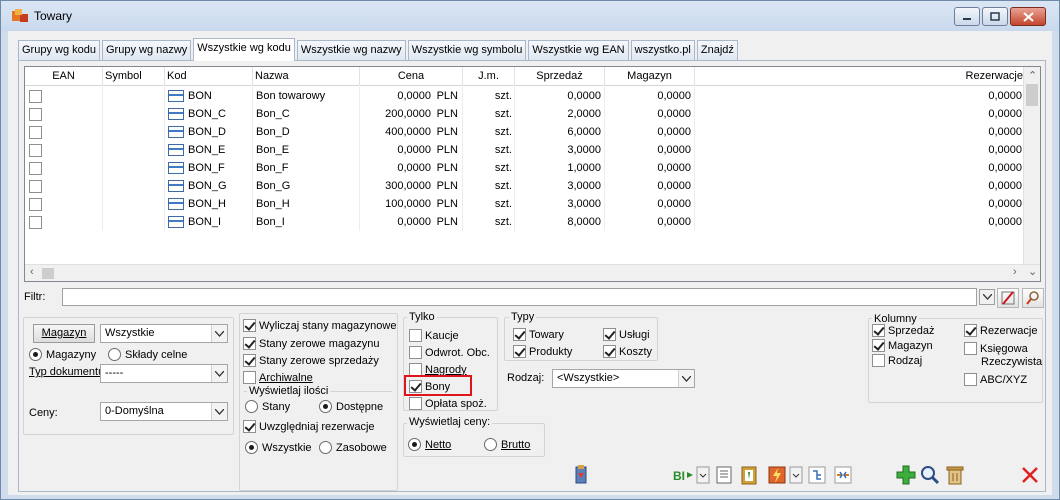 Image resolution: width=1060 pixels, height=500 pixels. Describe the element at coordinates (244, 49) in the screenshot. I see `tab-2: Wszystkie wg kodu` at that location.